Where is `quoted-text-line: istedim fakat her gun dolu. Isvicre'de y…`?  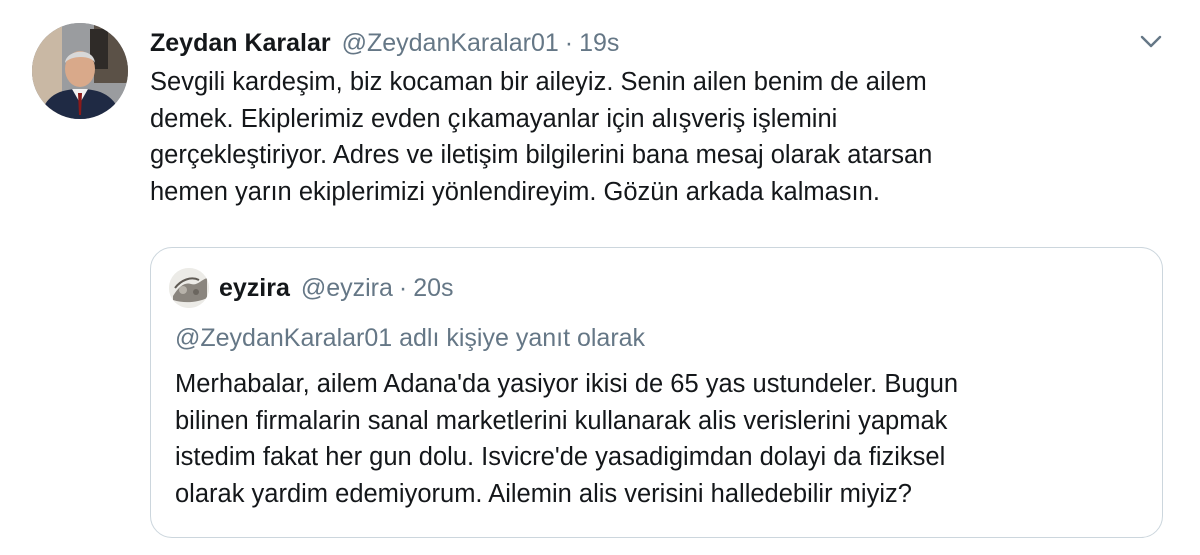 quoted-text-line: istedim fakat her gun dolu. Isvicre'de y… is located at coordinates (560, 457).